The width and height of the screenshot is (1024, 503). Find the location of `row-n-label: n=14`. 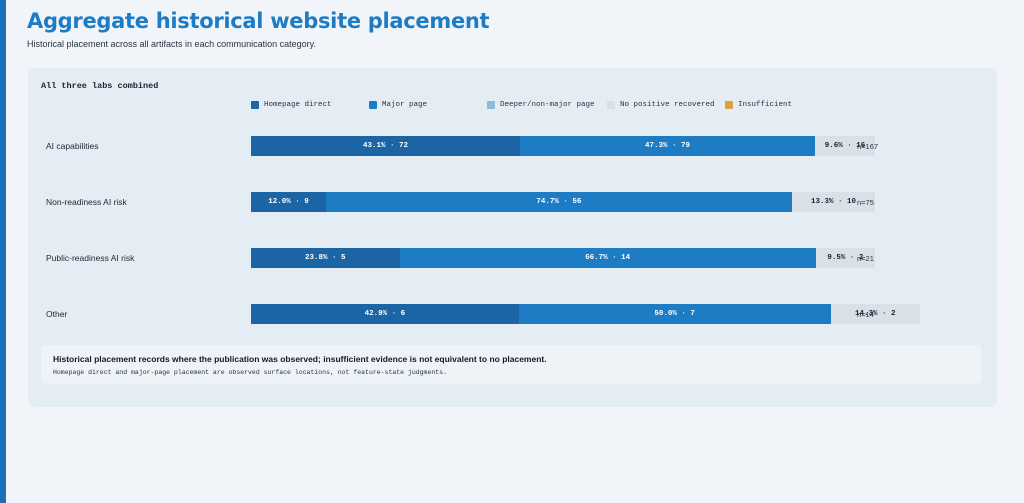

row-n-label: n=14 is located at coordinates (865, 314).